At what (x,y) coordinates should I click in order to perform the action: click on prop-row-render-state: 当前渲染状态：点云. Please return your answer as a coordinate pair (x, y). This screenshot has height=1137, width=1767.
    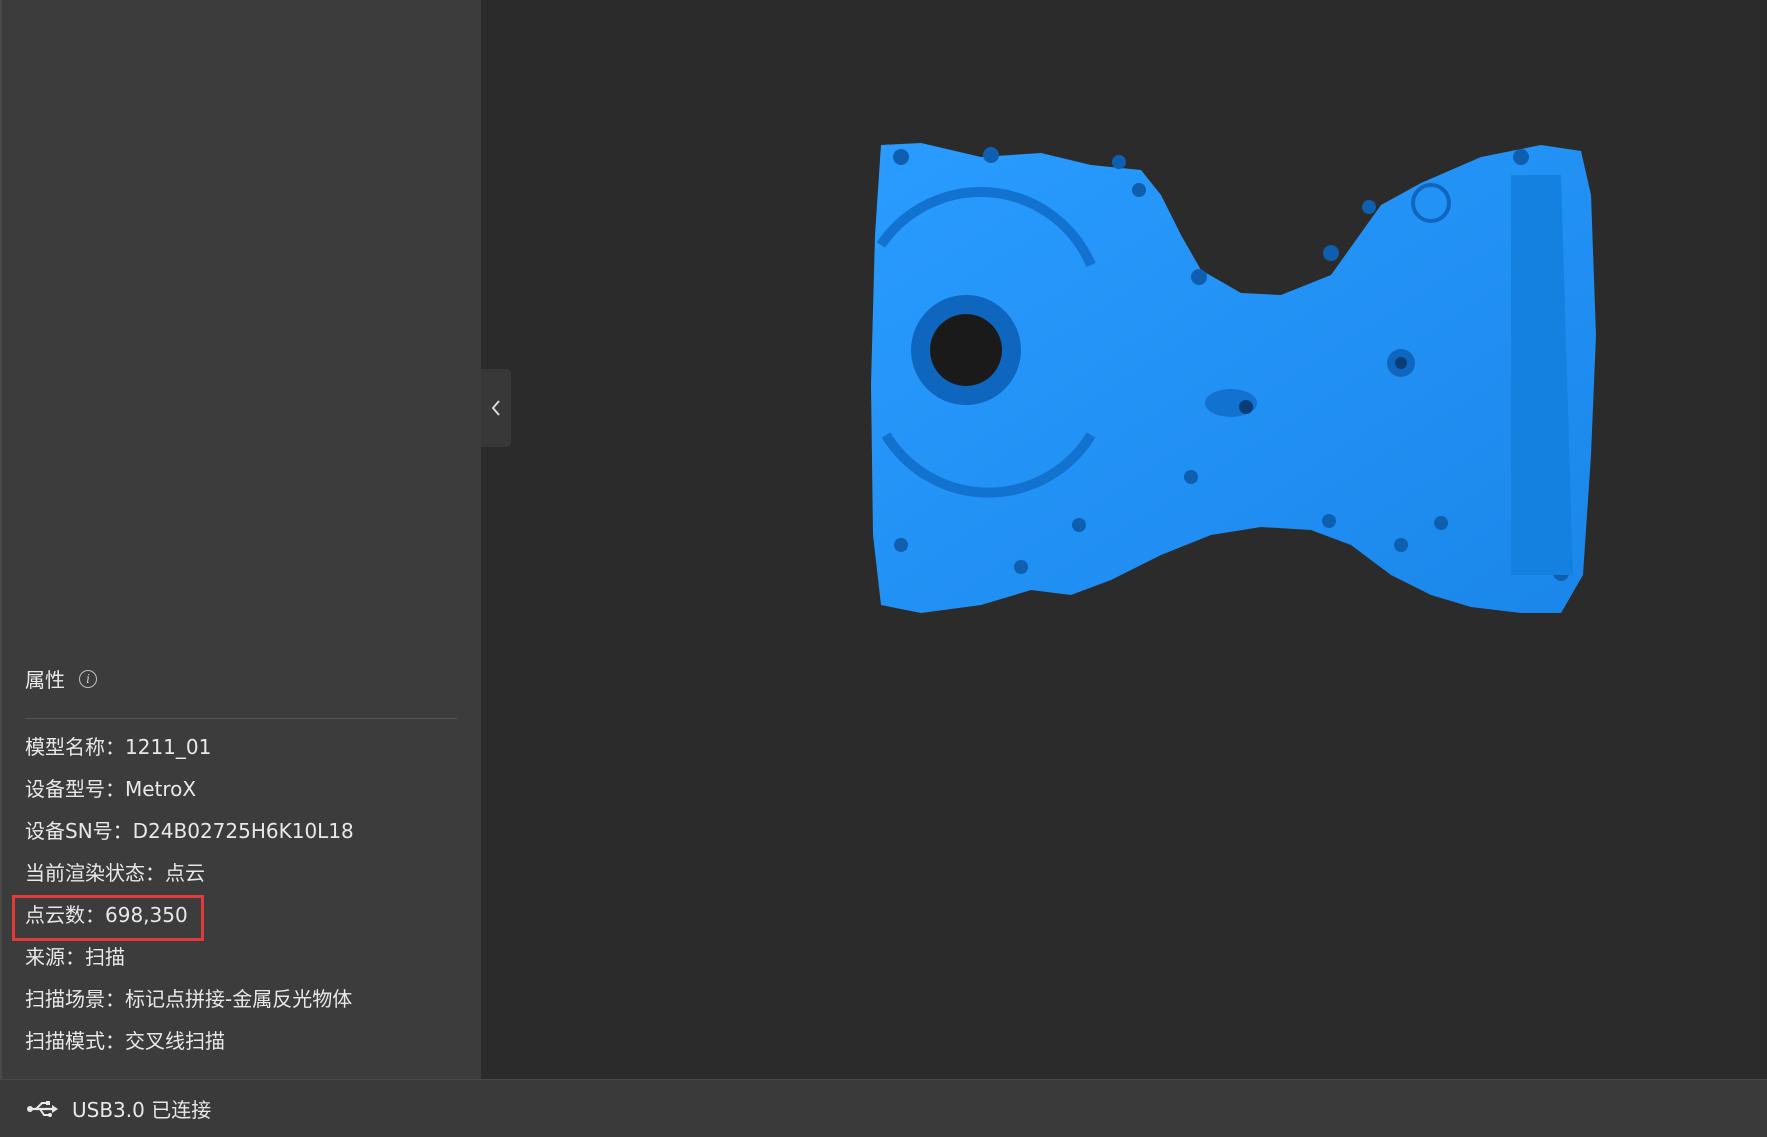
    Looking at the image, I should click on (115, 871).